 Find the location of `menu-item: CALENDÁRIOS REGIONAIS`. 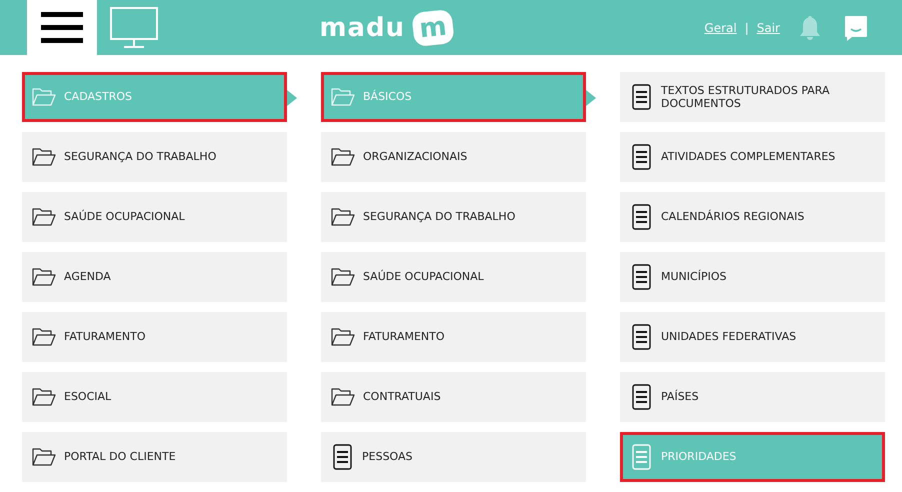

menu-item: CALENDÁRIOS REGIONAIS is located at coordinates (752, 217).